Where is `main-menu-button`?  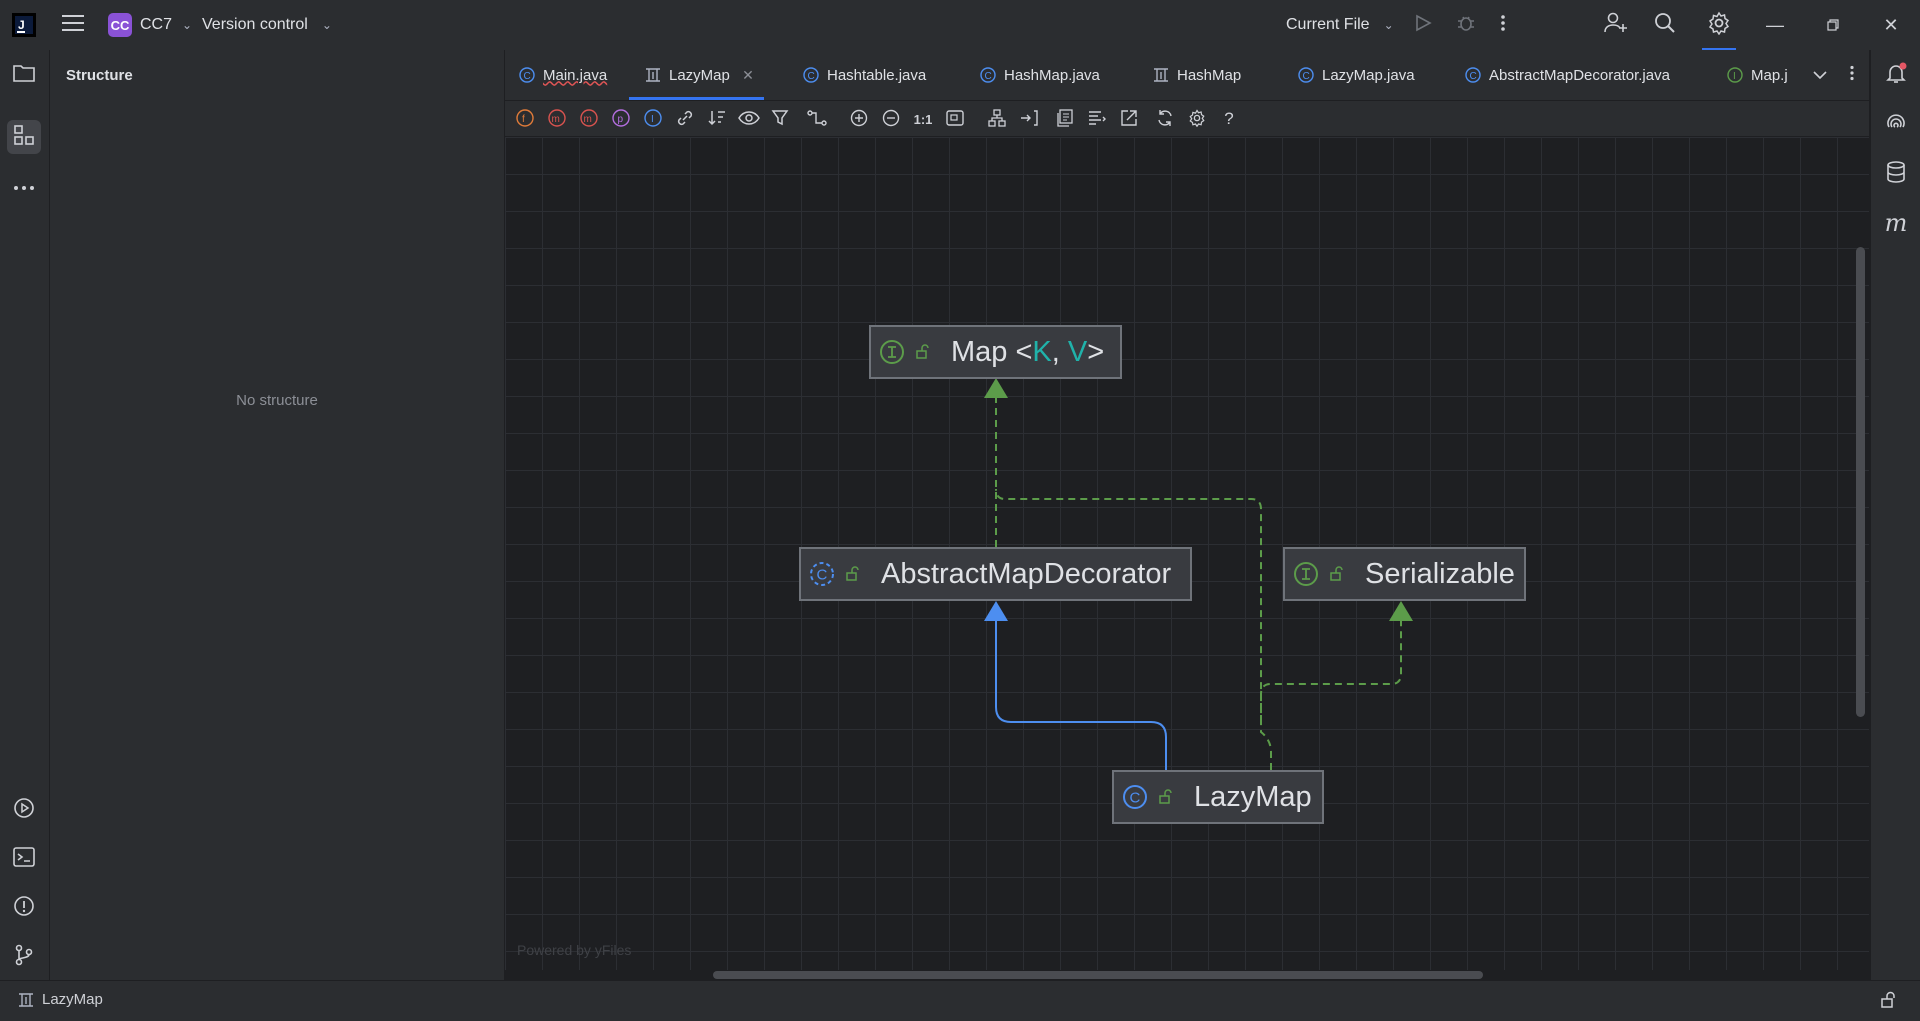
main-menu-button is located at coordinates (73, 25).